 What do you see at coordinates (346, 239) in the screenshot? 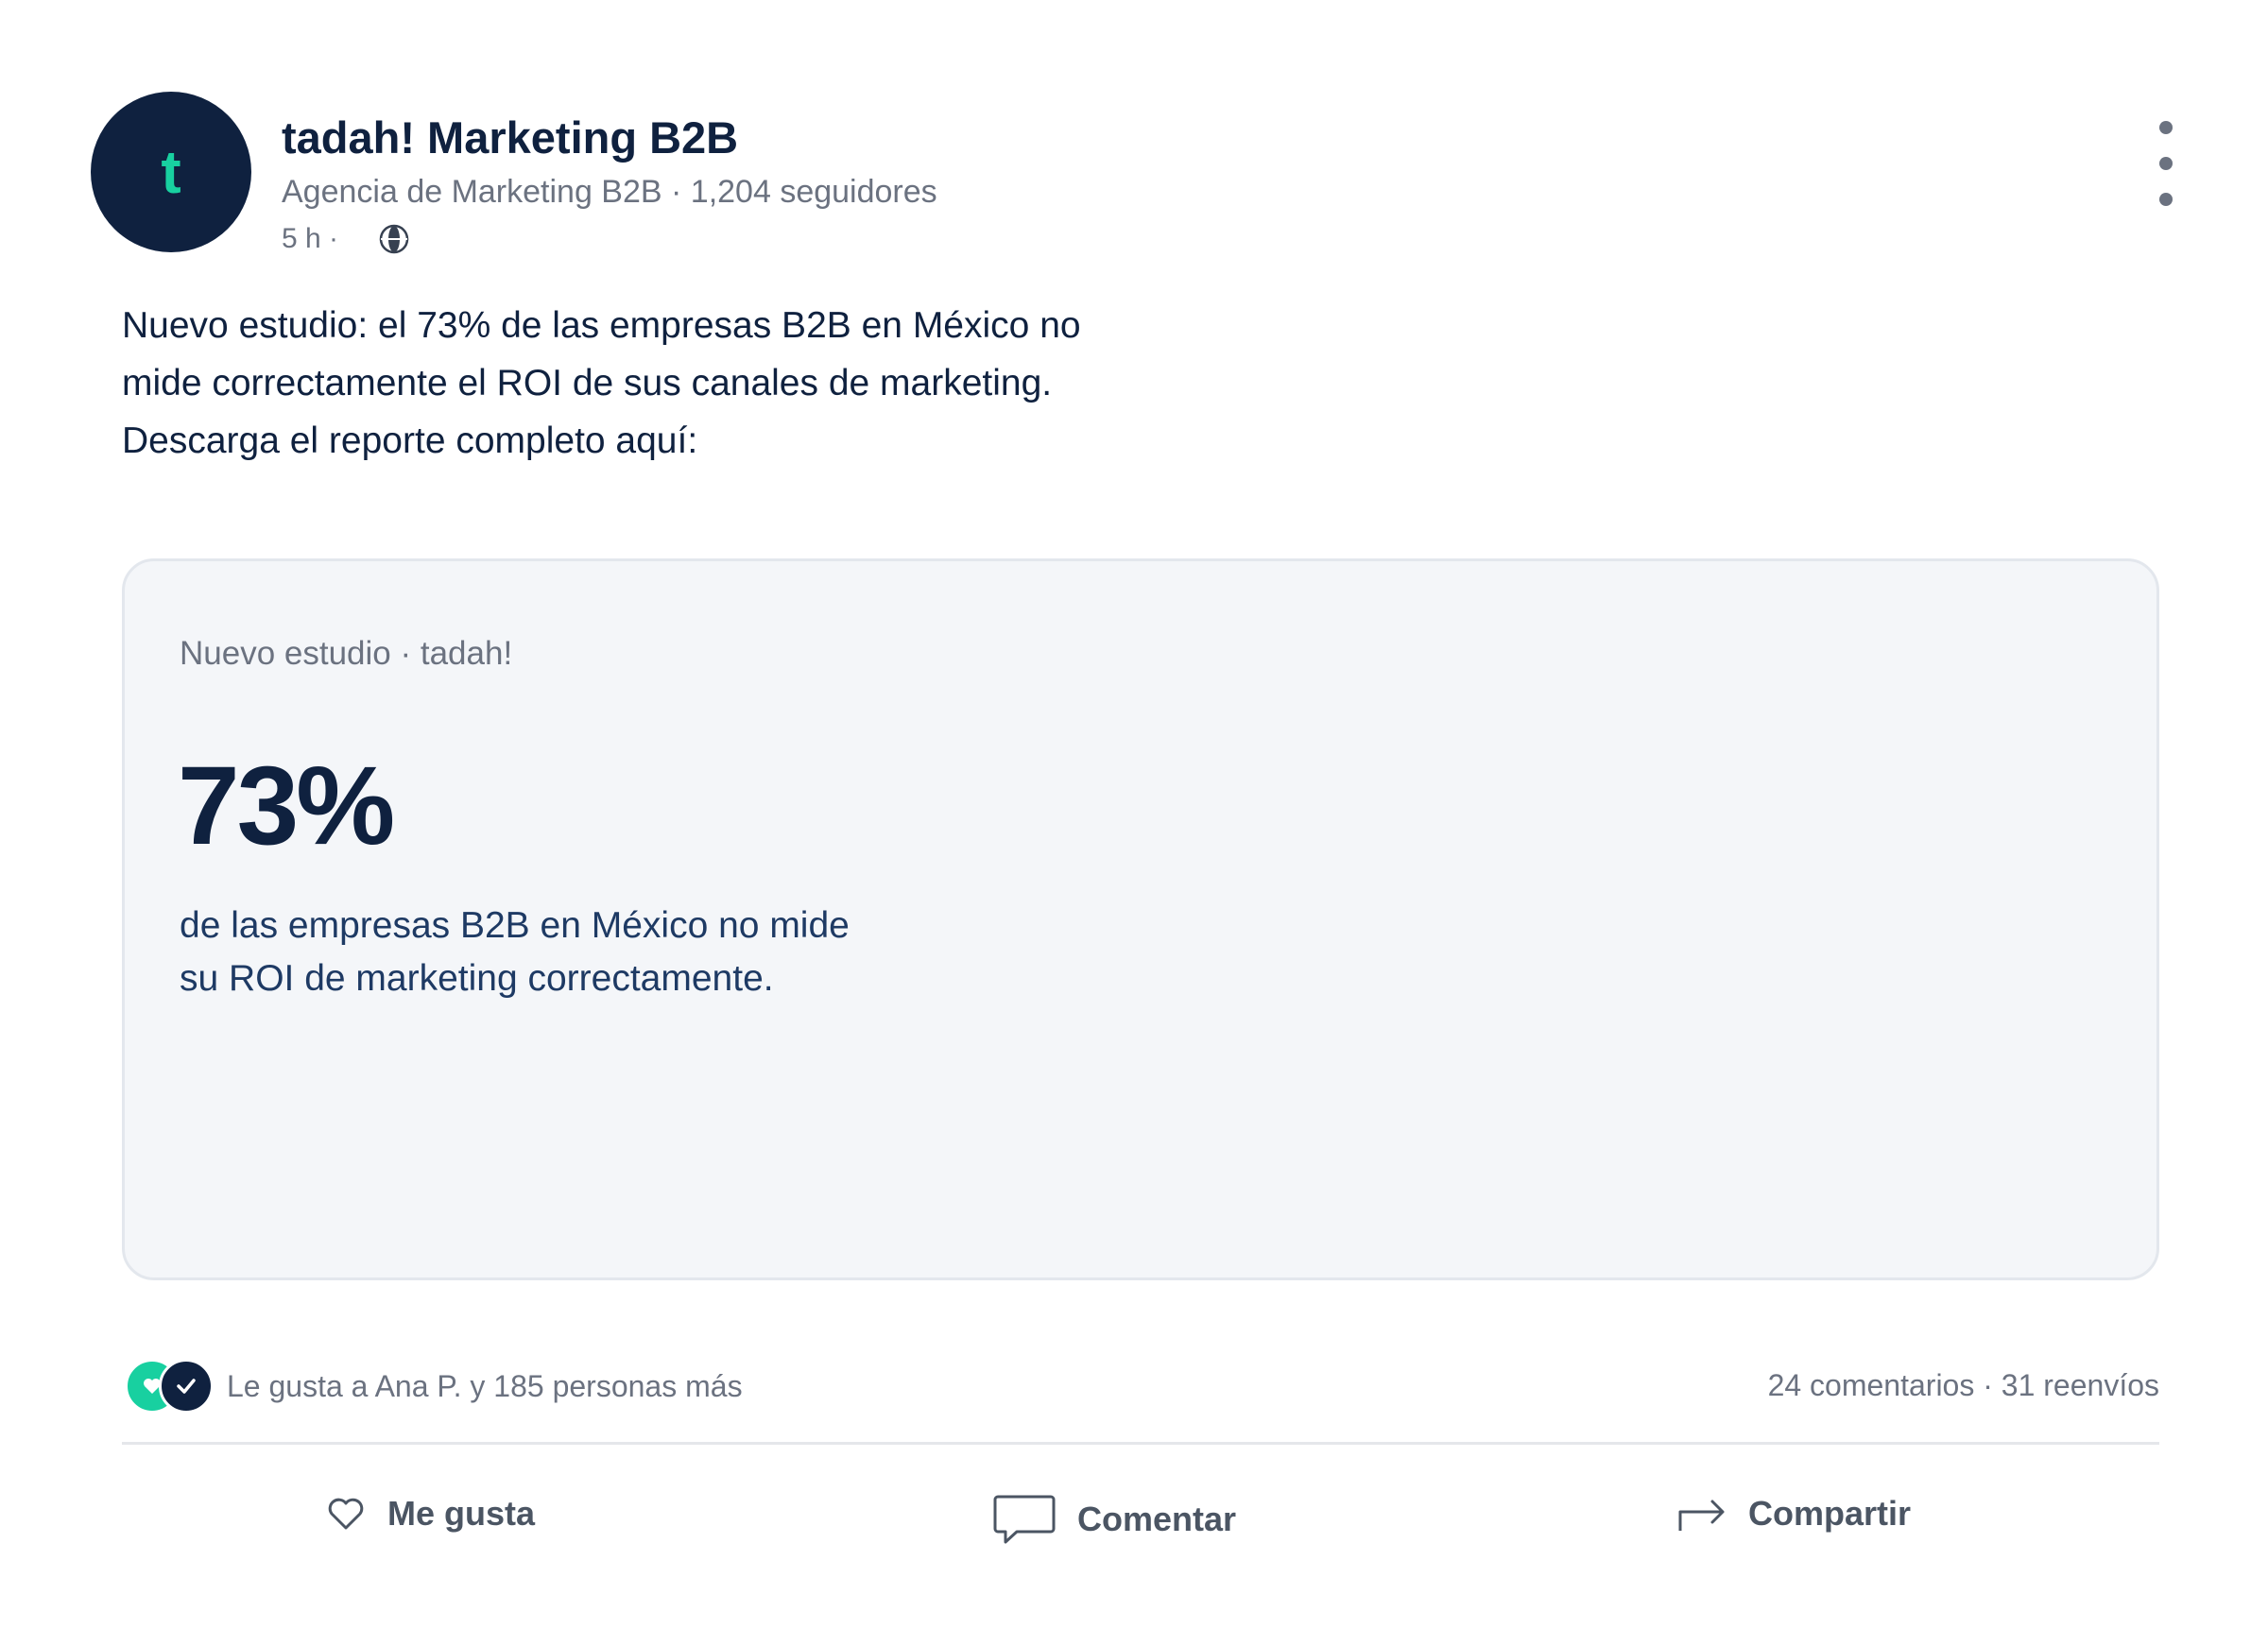
I see `post-meta: 5 h ·` at bounding box center [346, 239].